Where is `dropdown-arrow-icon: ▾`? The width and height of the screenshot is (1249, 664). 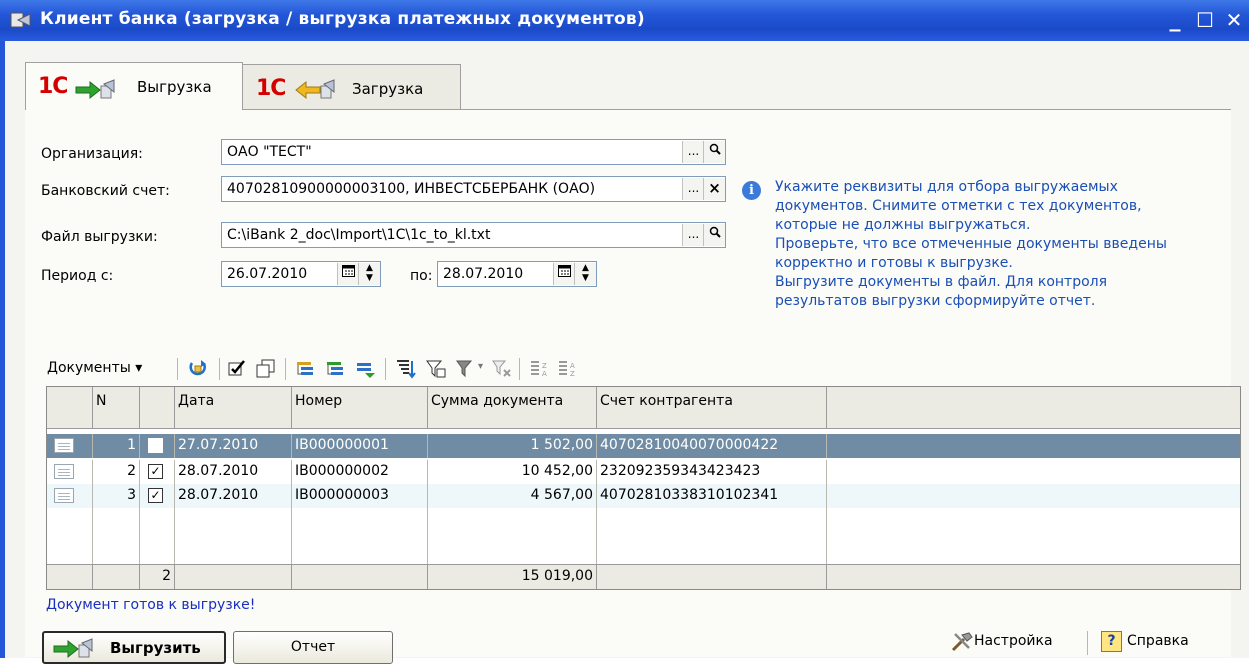 dropdown-arrow-icon: ▾ is located at coordinates (480, 366).